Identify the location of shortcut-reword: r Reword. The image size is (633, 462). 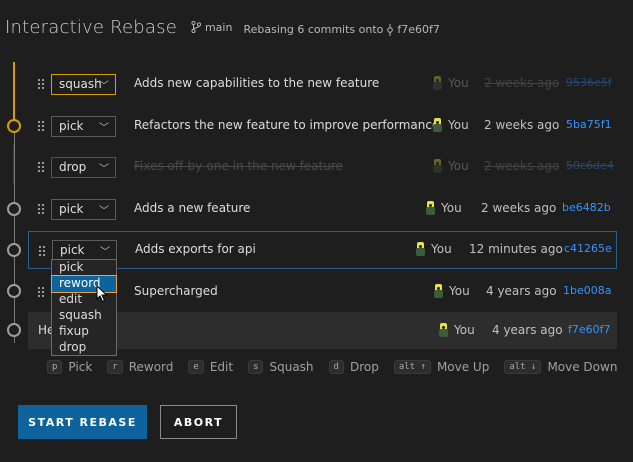
(140, 367).